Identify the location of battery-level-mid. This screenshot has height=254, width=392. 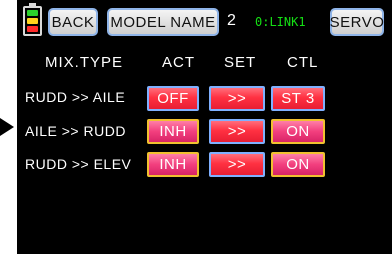
(32, 21).